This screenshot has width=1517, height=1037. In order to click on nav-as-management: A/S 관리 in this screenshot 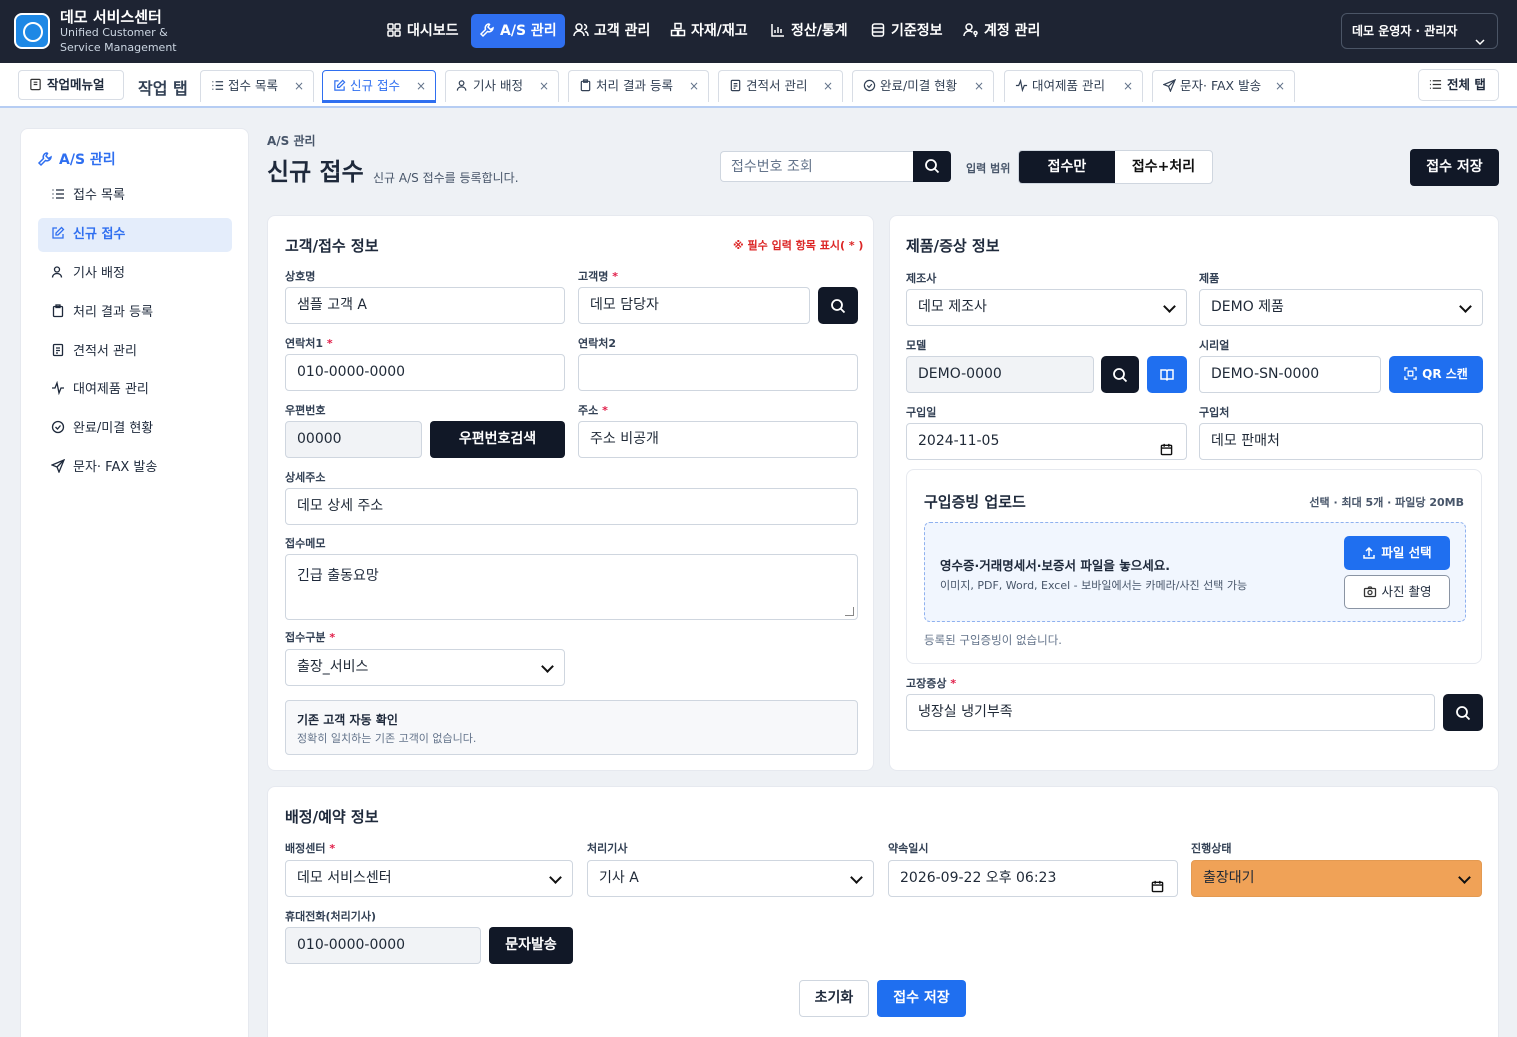, I will do `click(518, 31)`.